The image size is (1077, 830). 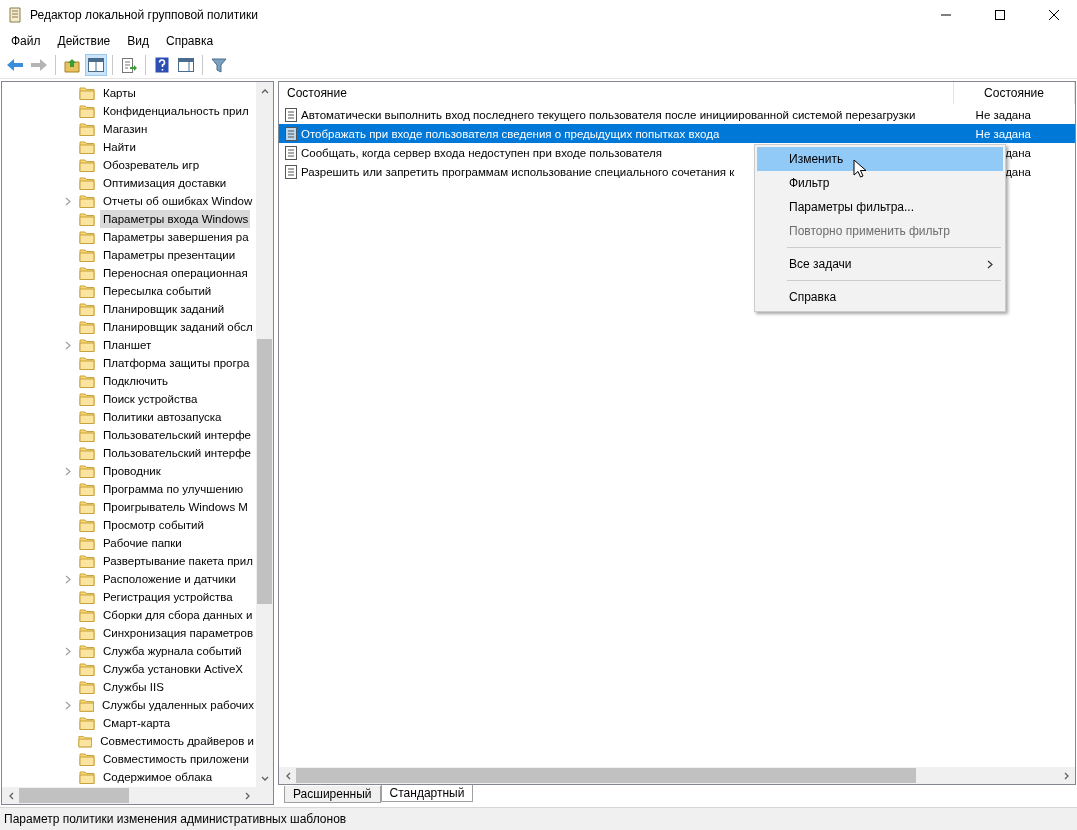 What do you see at coordinates (1000, 15) in the screenshot?
I see `maximize-icon` at bounding box center [1000, 15].